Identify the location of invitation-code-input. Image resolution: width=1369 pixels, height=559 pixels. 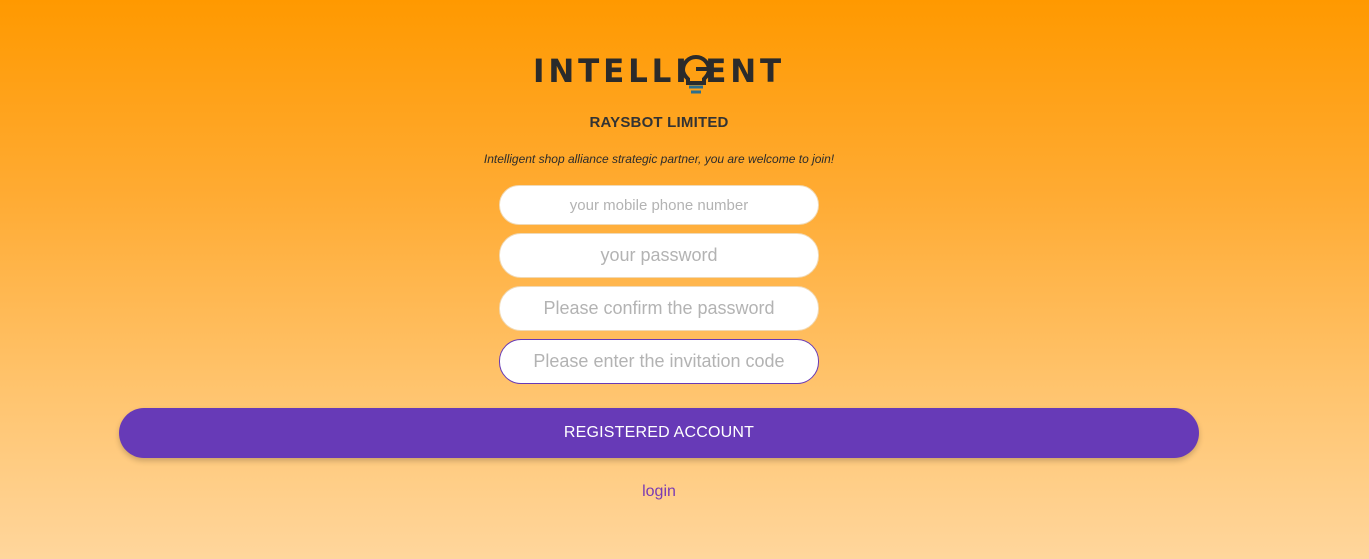
(659, 361).